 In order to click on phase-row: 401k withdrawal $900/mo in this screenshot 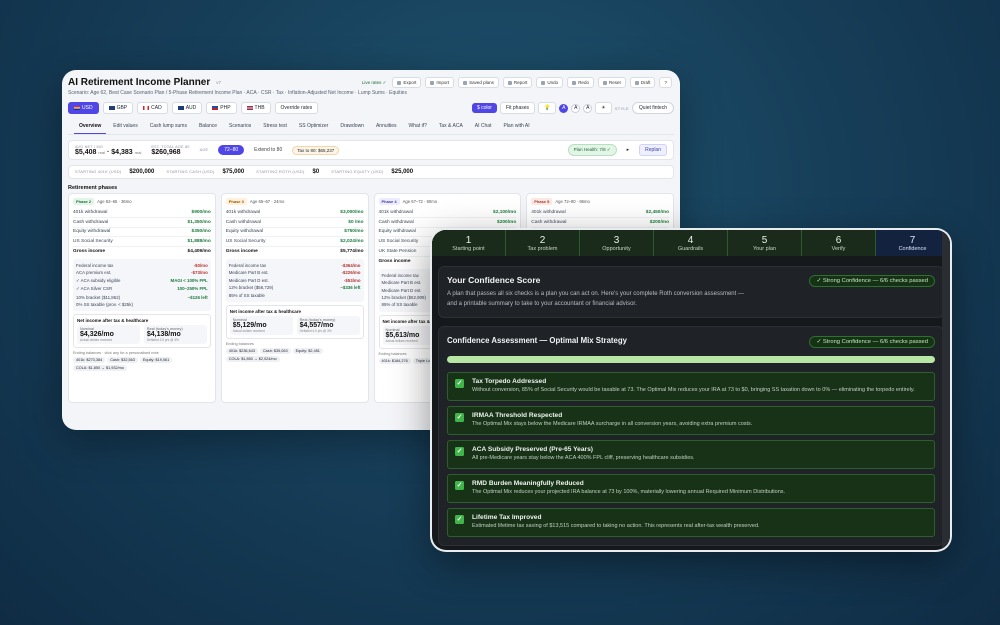, I will do `click(142, 213)`.